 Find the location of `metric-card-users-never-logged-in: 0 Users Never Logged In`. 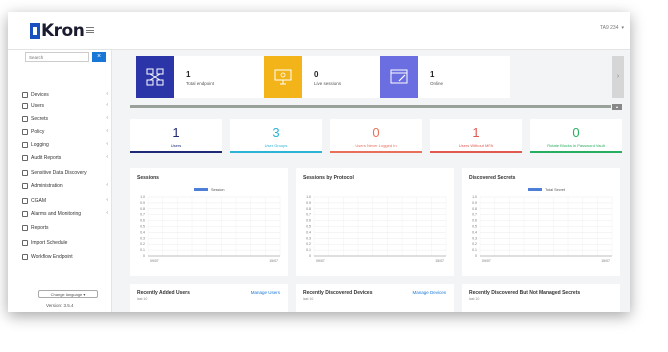

metric-card-users-never-logged-in: 0 Users Never Logged In is located at coordinates (376, 136).